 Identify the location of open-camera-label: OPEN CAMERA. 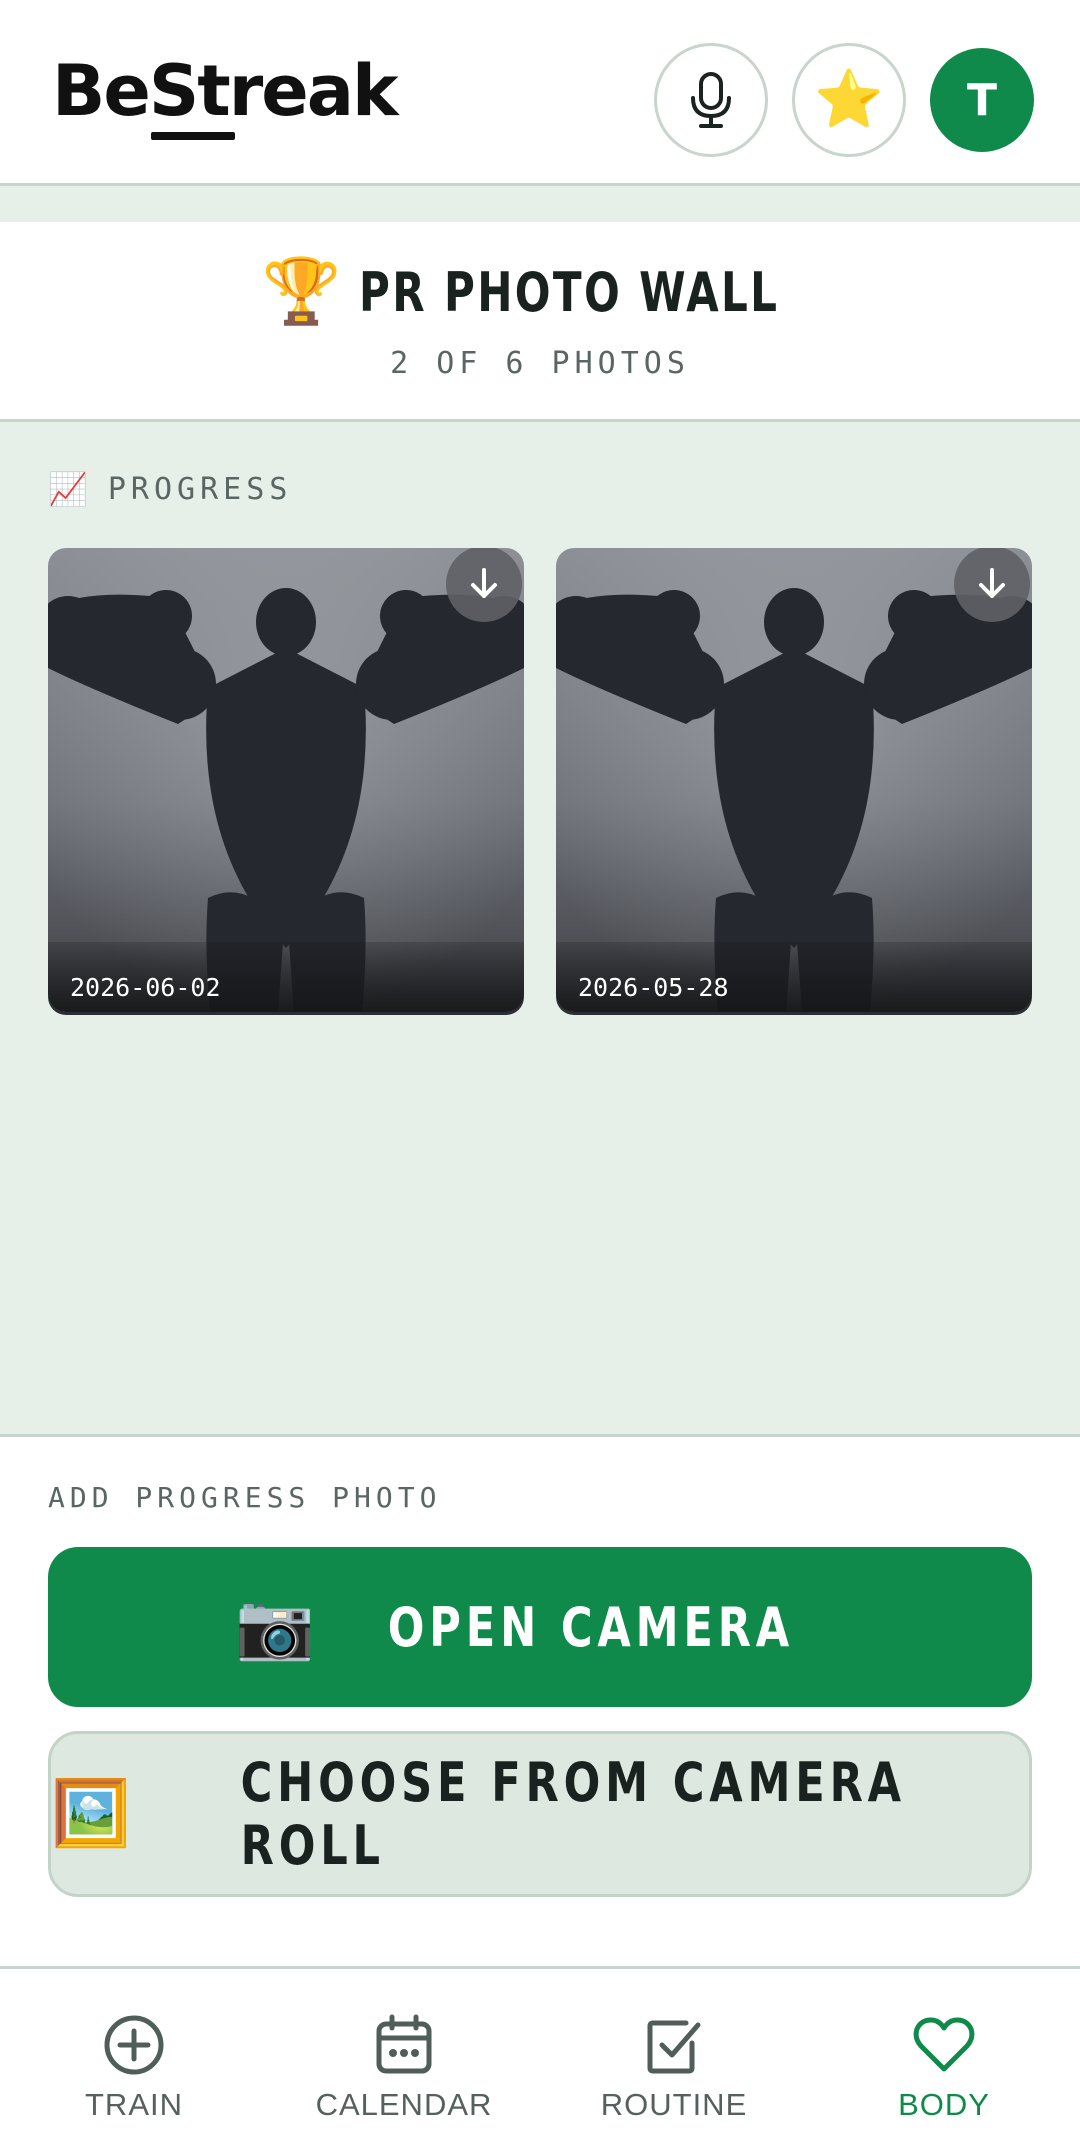
(590, 1627).